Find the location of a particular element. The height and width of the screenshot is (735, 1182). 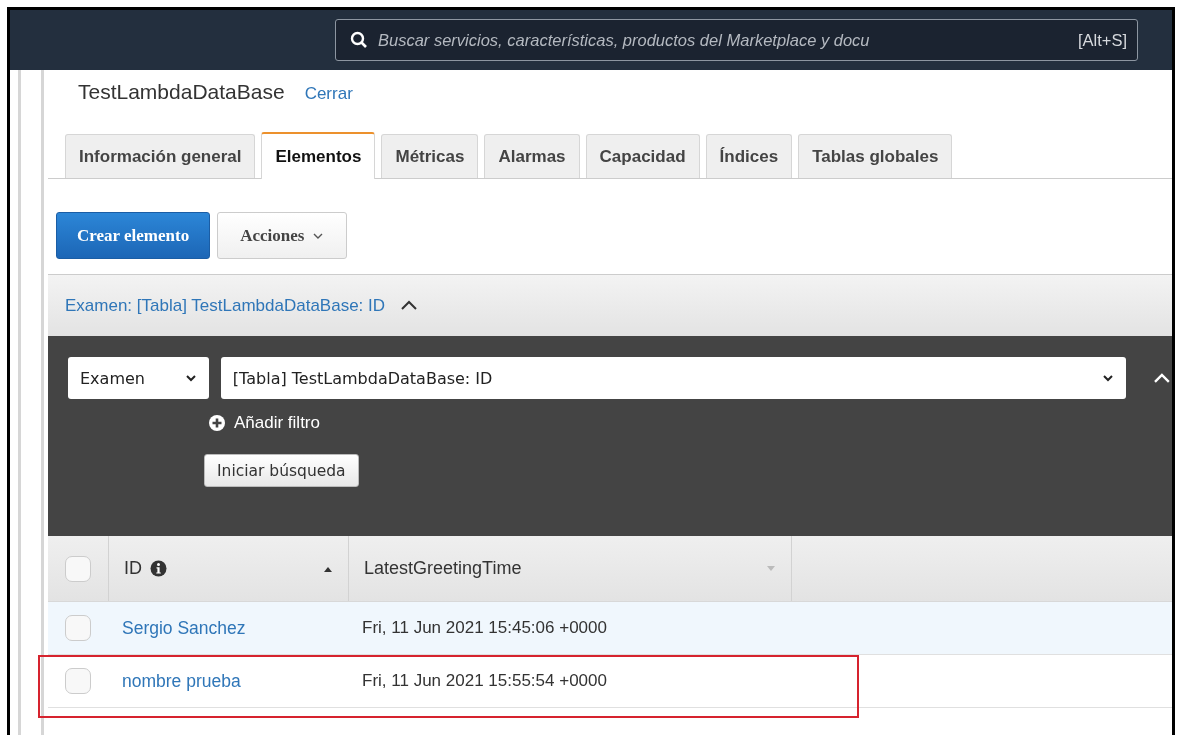

tab: Tablas globales is located at coordinates (875, 156).